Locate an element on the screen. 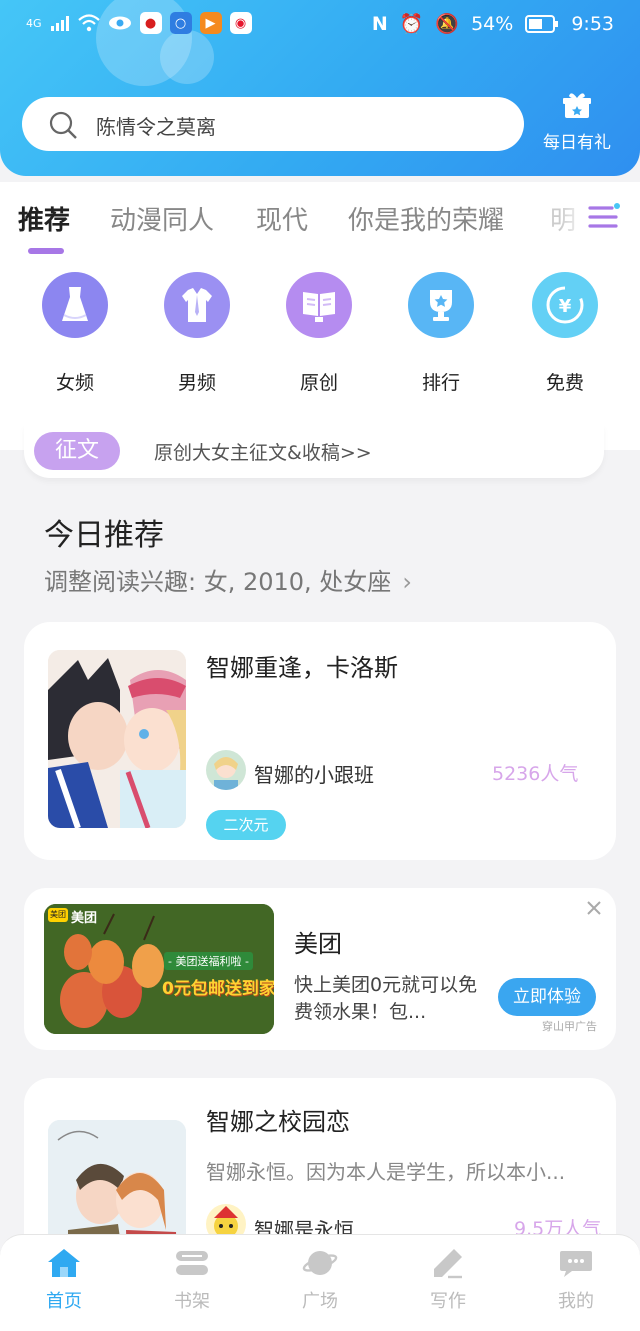  tab-modern: 现代 is located at coordinates (282, 218).